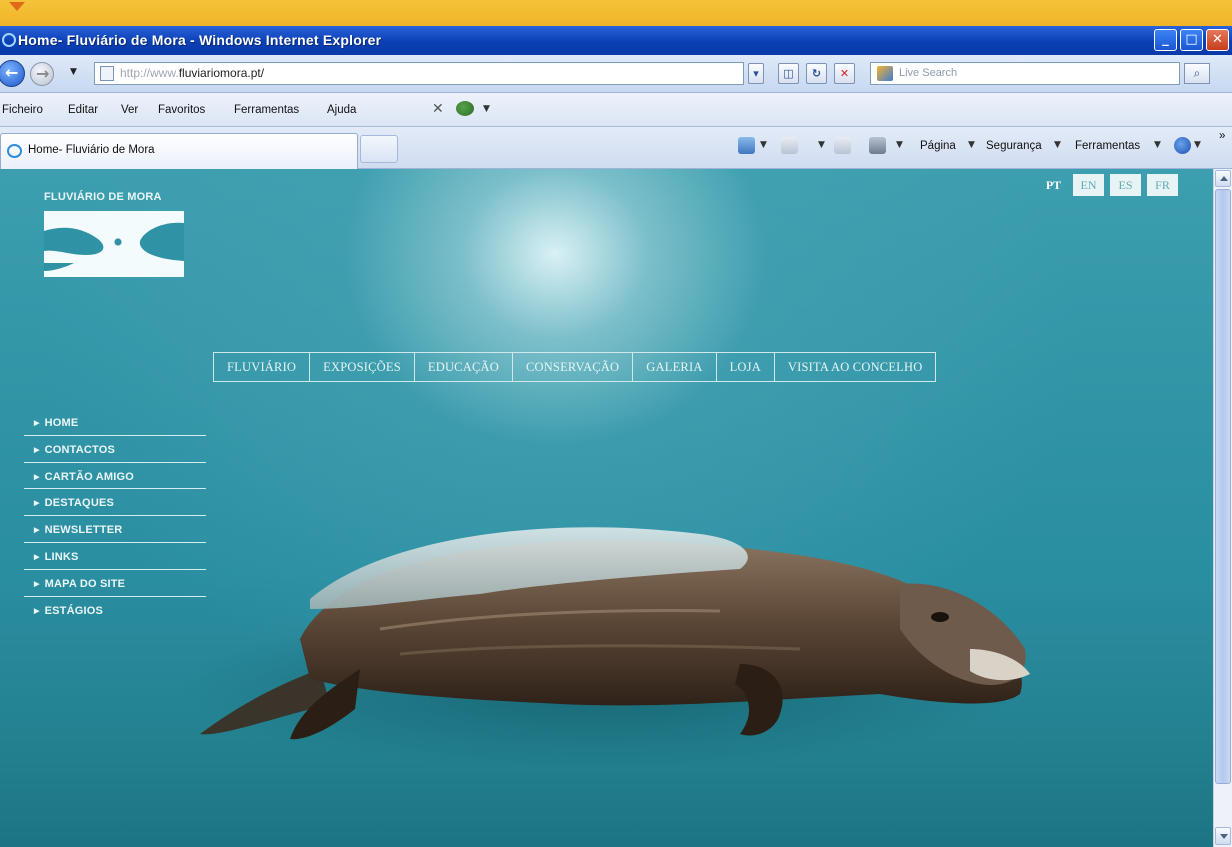  I want to click on side-item-mapa-do-site: ▶ MAPA DO SITE, so click(115, 583).